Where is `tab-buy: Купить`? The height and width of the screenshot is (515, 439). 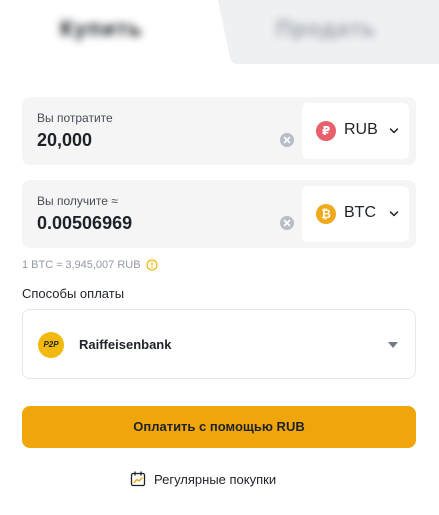 tab-buy: Купить is located at coordinates (101, 29).